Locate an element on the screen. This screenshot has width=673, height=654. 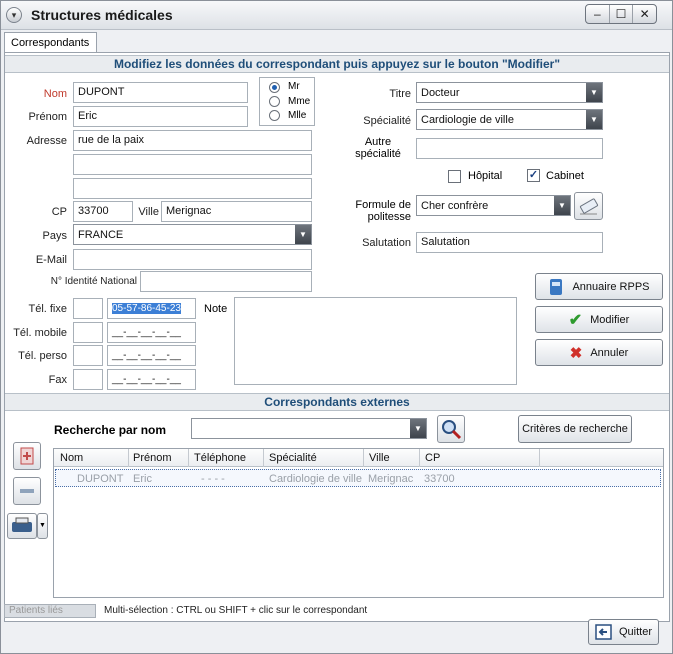
tel-fixe-prefix is located at coordinates (88, 308).